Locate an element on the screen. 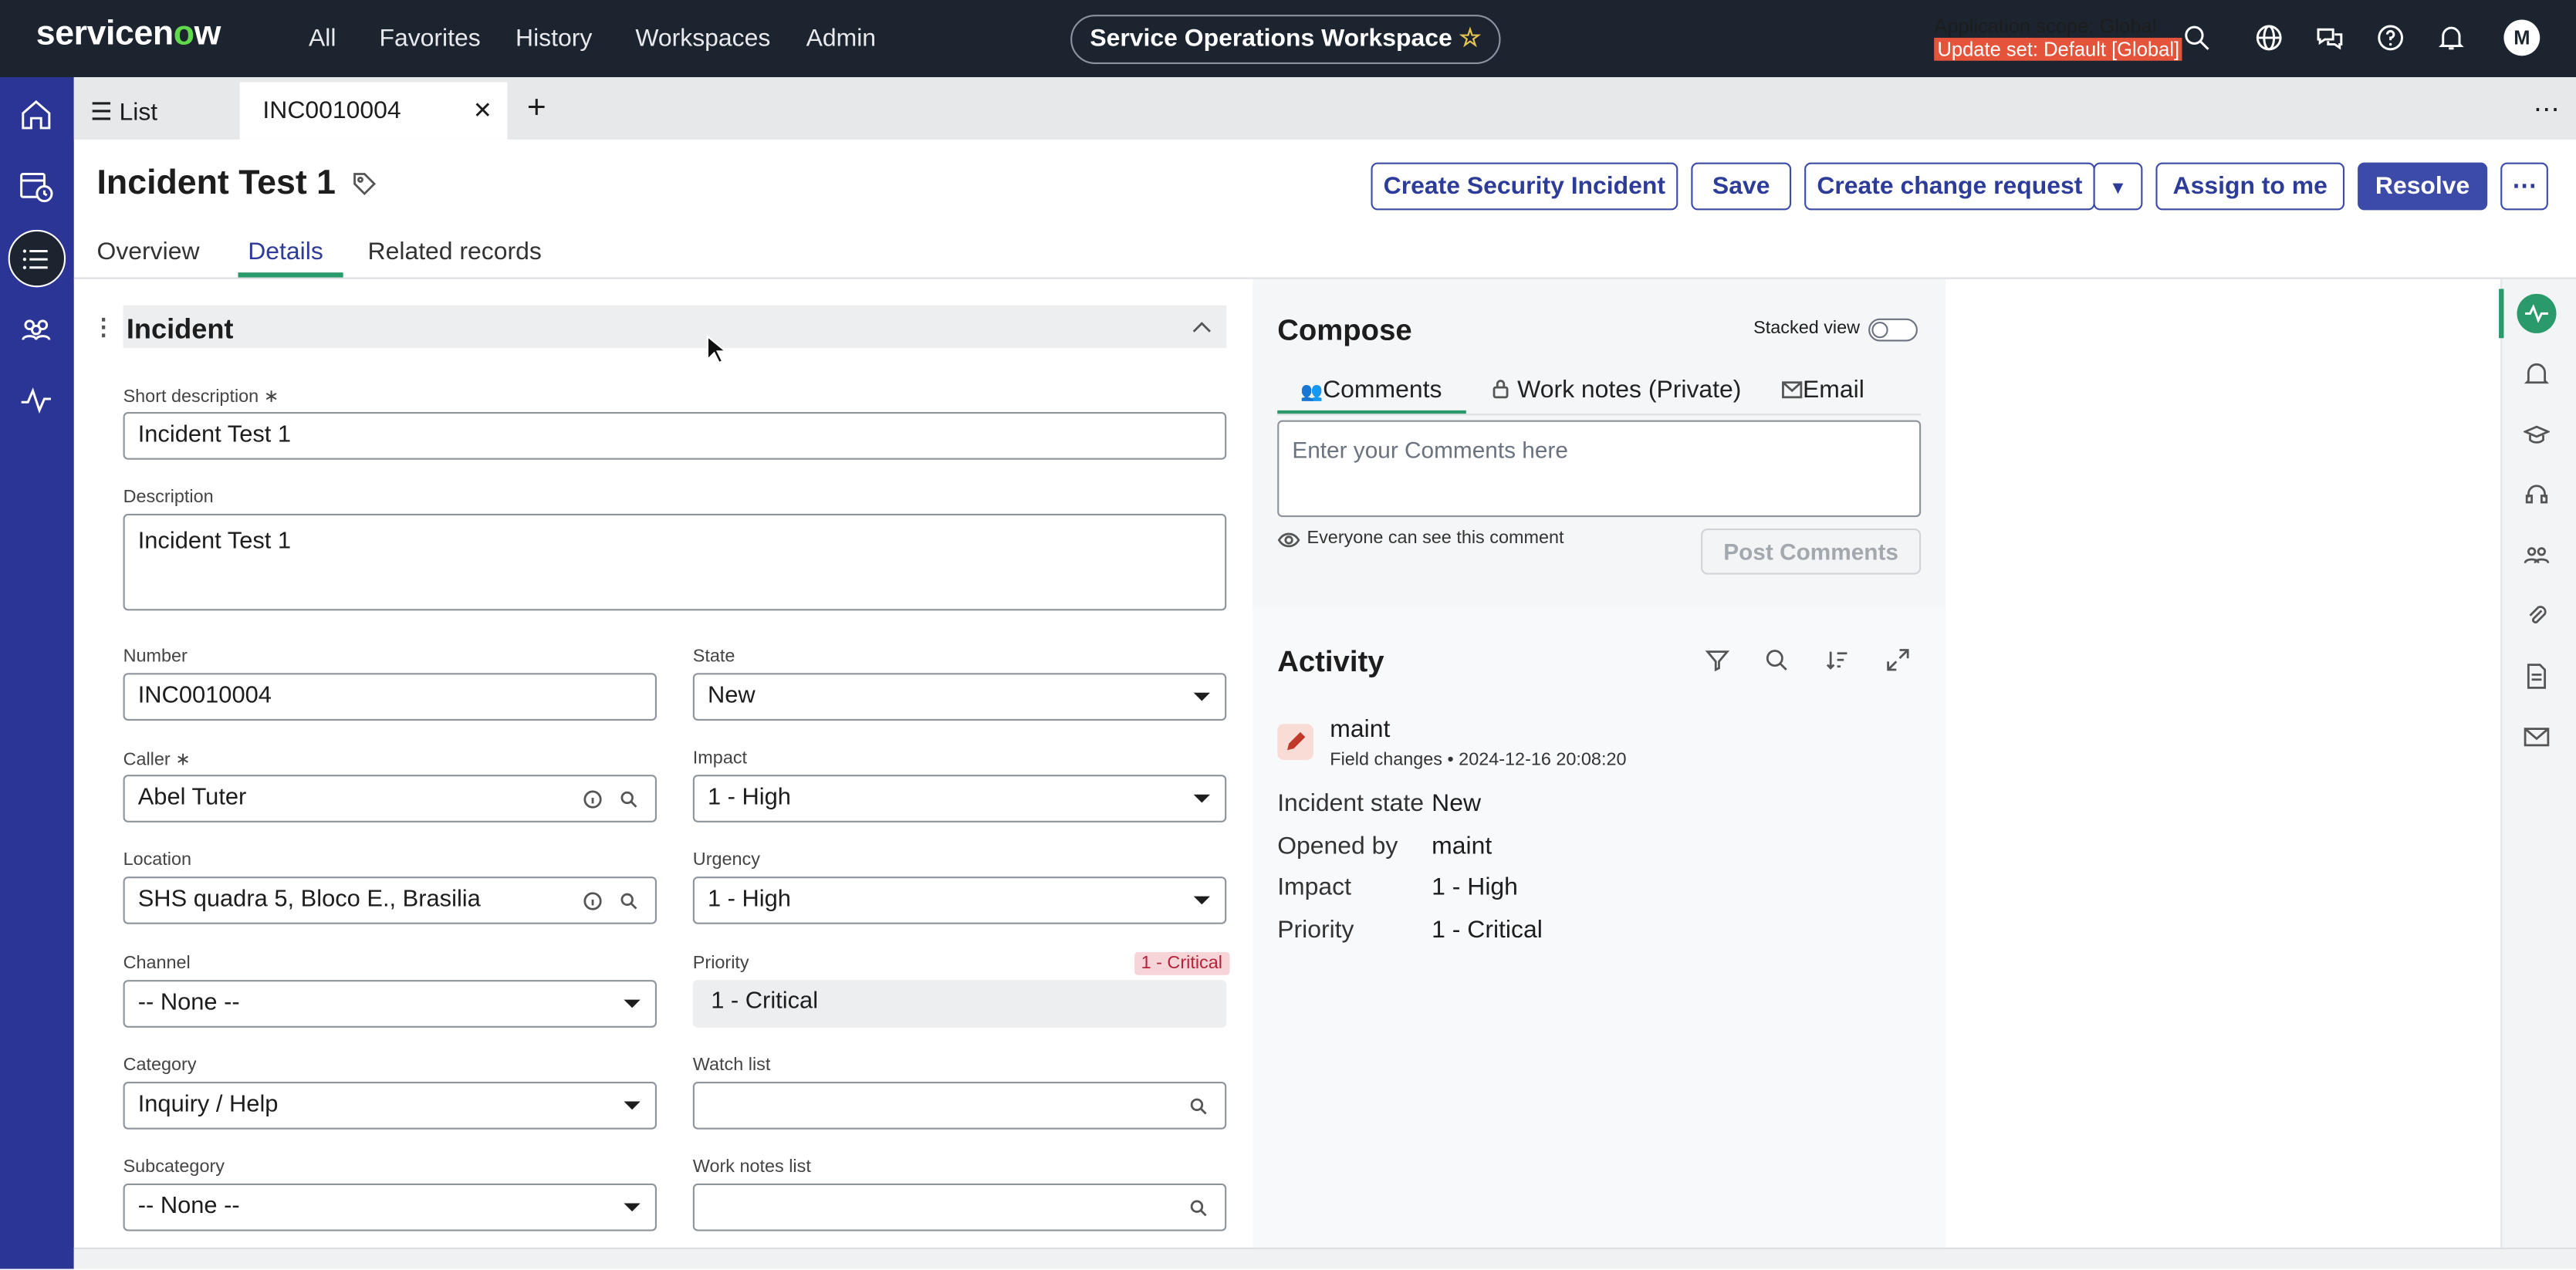 Image resolution: width=2576 pixels, height=1270 pixels. servicenow-logo: servicenow is located at coordinates (128, 34).